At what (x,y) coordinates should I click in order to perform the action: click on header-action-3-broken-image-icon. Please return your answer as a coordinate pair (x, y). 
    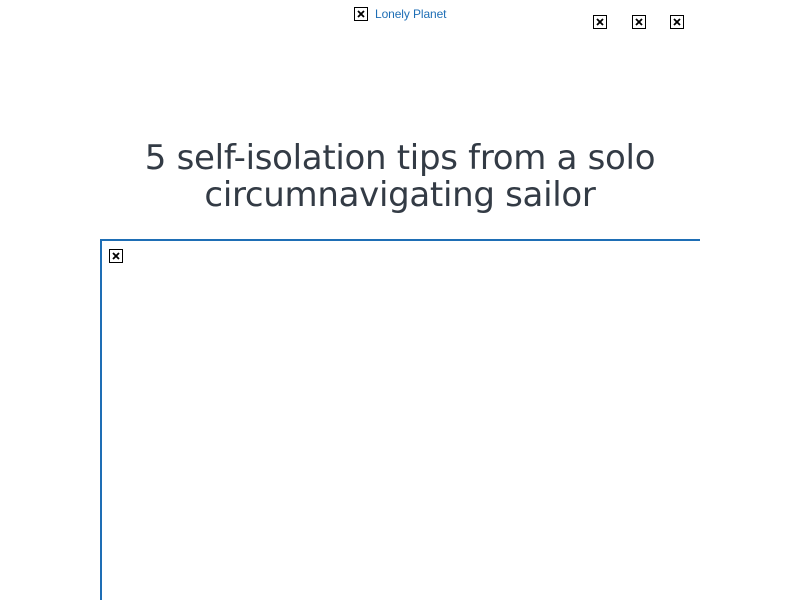
    Looking at the image, I should click on (677, 22).